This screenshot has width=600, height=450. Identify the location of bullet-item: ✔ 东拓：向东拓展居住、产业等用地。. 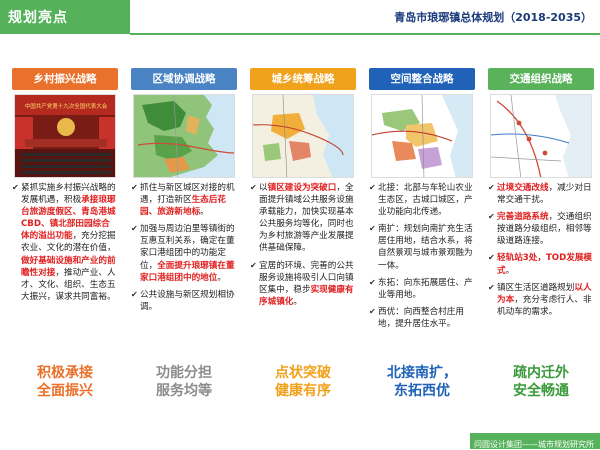
(422, 289).